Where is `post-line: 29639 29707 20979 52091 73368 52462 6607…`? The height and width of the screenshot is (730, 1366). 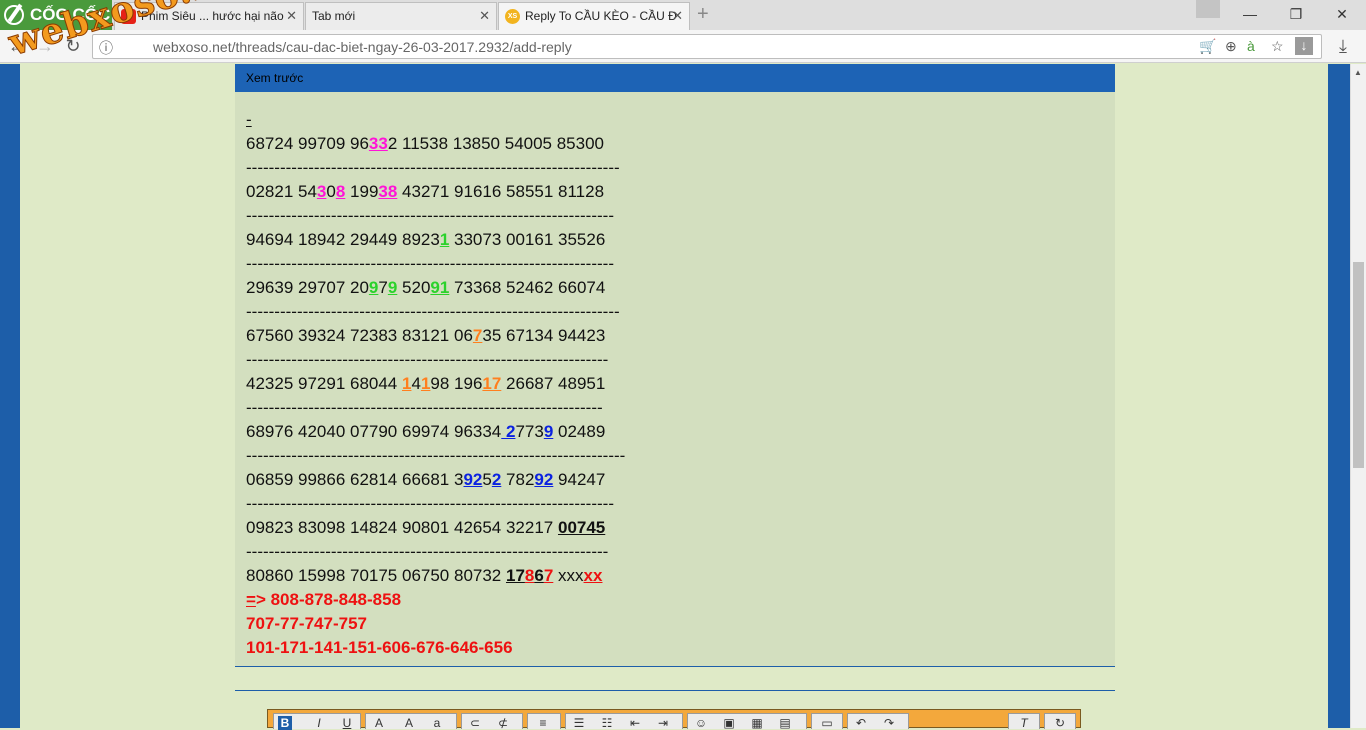
post-line: 29639 29707 20979 52091 73368 52462 6607… is located at coordinates (426, 287).